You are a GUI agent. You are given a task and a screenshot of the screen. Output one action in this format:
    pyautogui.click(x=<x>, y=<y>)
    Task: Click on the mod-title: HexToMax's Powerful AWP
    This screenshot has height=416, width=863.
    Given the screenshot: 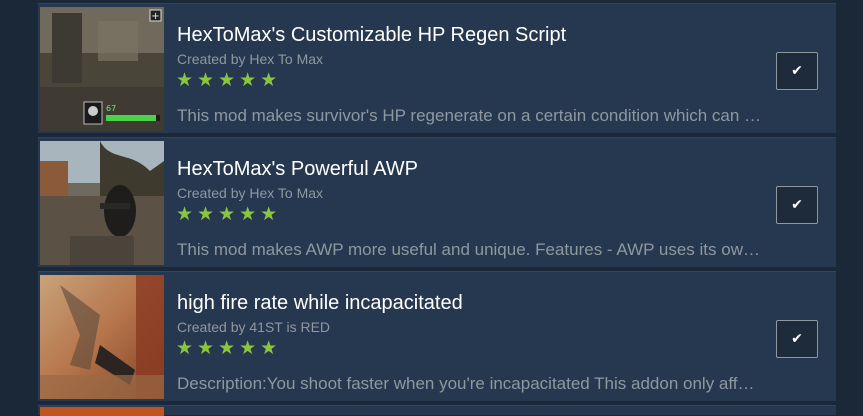 What is the action you would take?
    pyautogui.click(x=297, y=169)
    